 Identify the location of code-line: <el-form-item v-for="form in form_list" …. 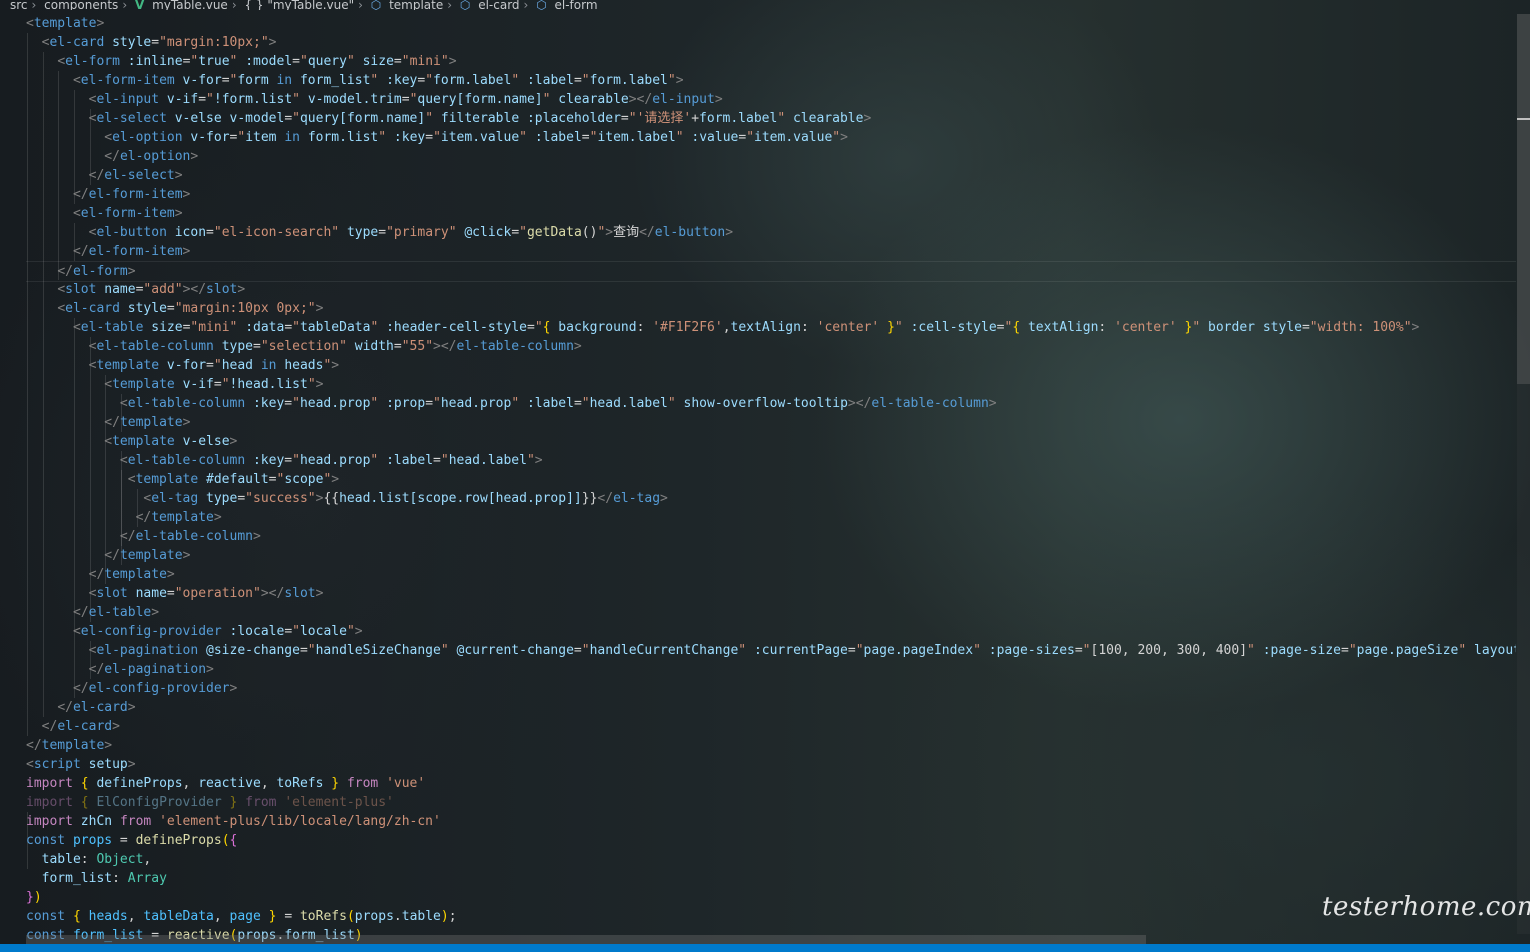
(771, 80).